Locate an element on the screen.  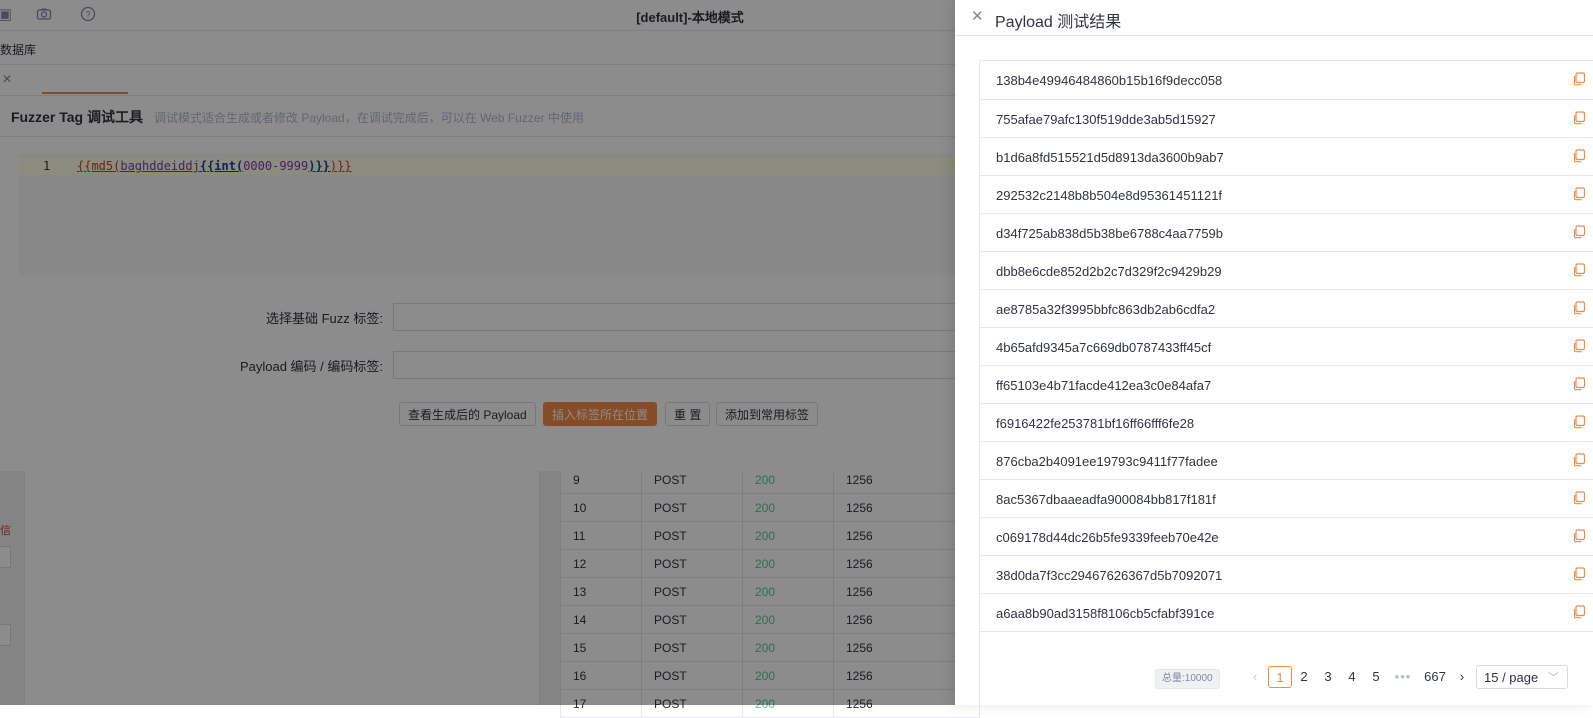
prev-page-icon: ‹ is located at coordinates (1255, 677).